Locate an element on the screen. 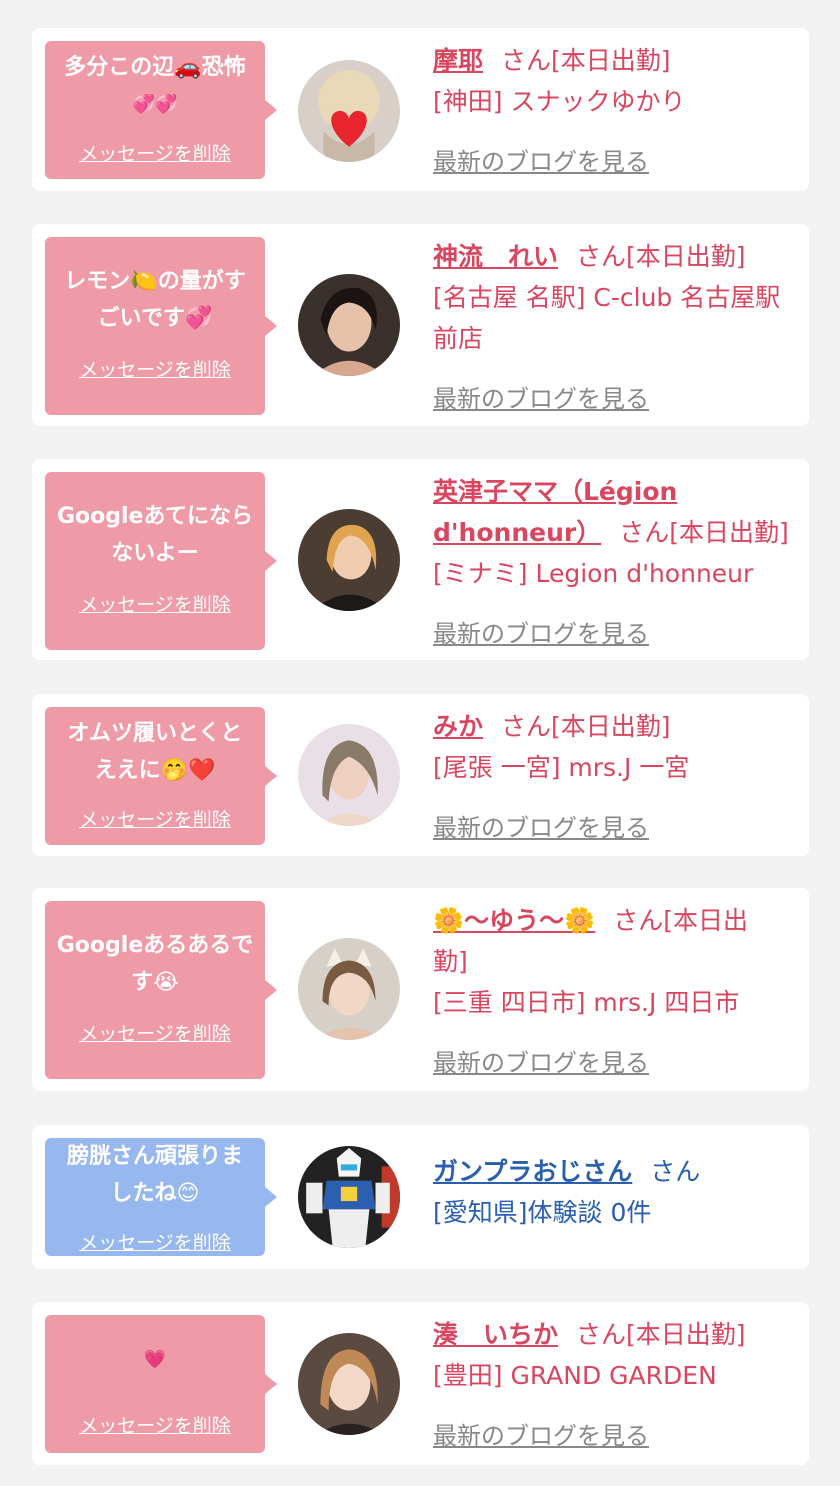  shop-text: [愛知県]体験談 0件 is located at coordinates (542, 1212).